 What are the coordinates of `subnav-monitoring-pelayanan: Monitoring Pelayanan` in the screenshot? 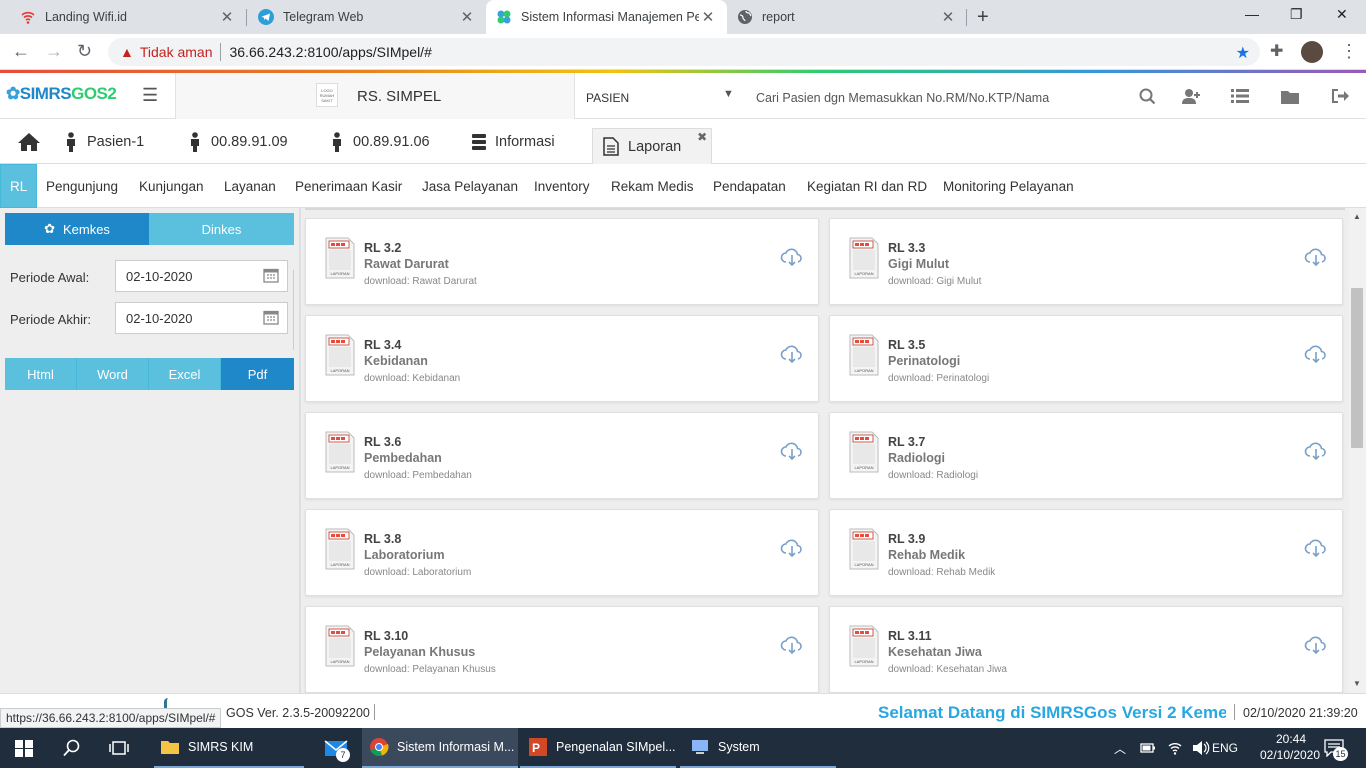 It's located at (1008, 186).